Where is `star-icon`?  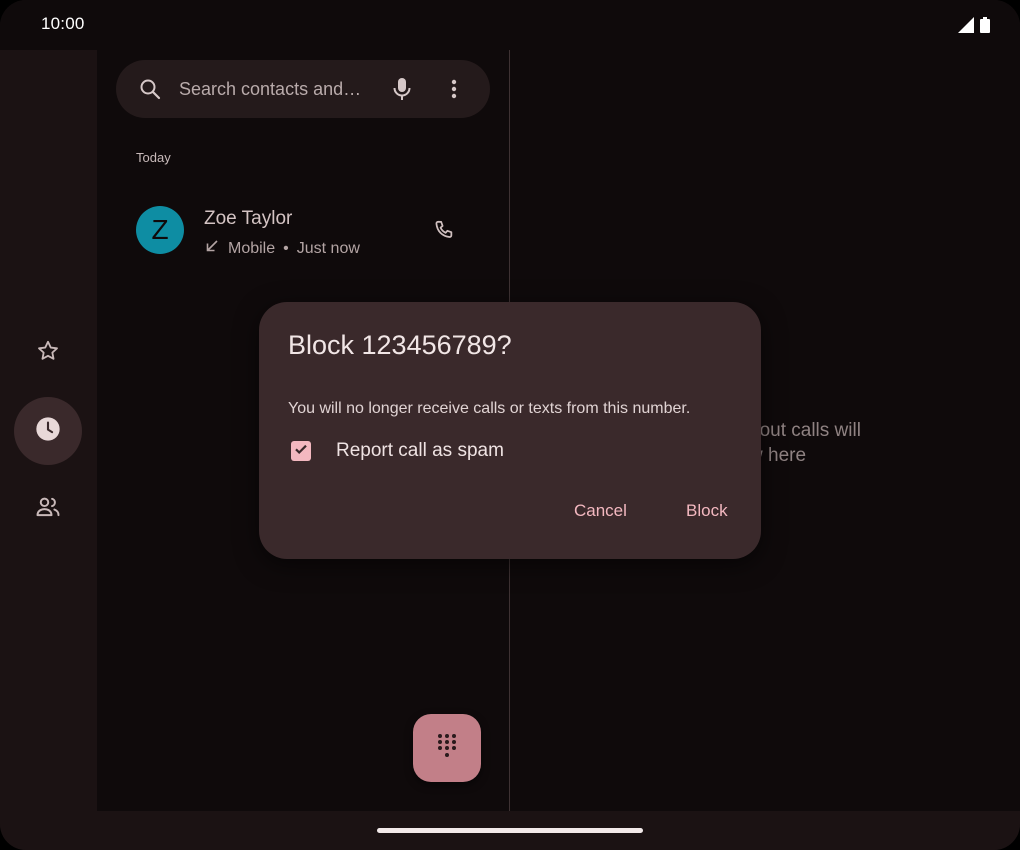
star-icon is located at coordinates (48, 353).